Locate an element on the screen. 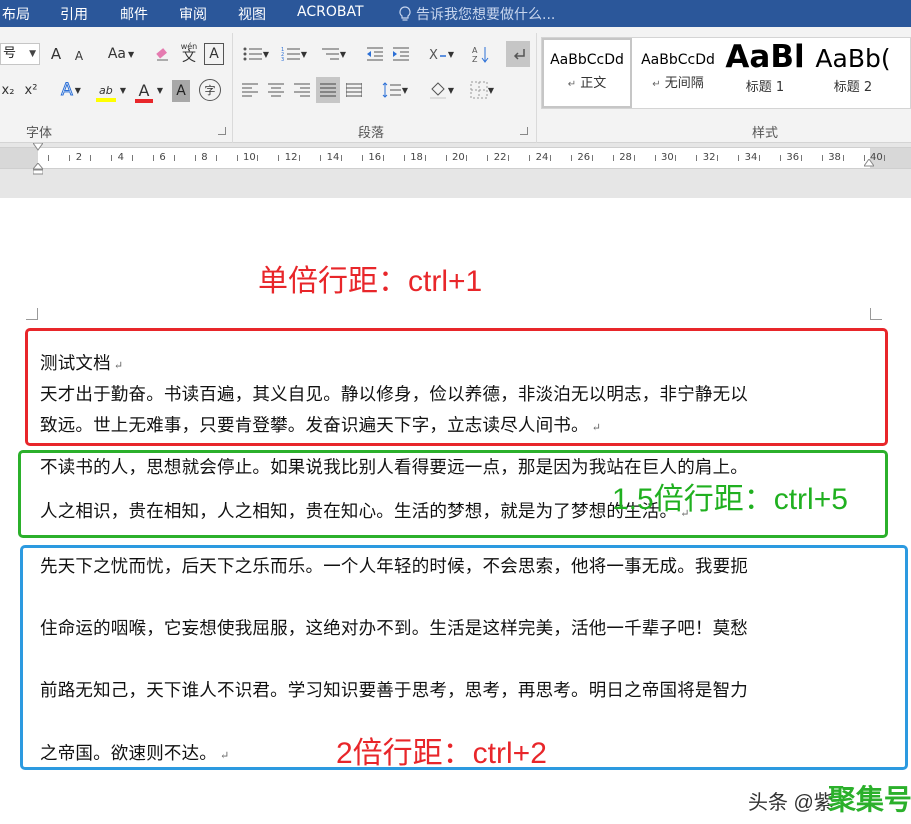  shrink-font-button: A is located at coordinates (79, 56).